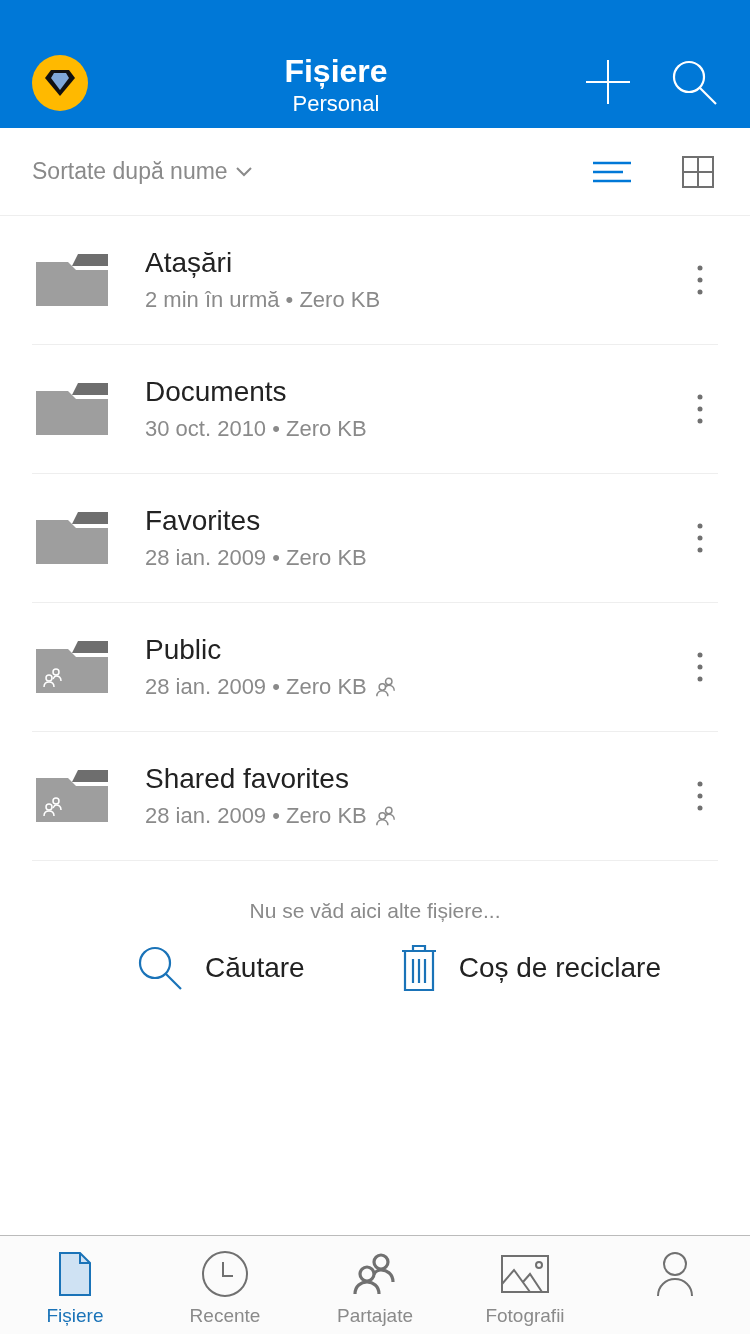 The height and width of the screenshot is (1334, 750). What do you see at coordinates (375, 409) in the screenshot?
I see `folder-row: Documents 30 oct. 2010 • Zero KB` at bounding box center [375, 409].